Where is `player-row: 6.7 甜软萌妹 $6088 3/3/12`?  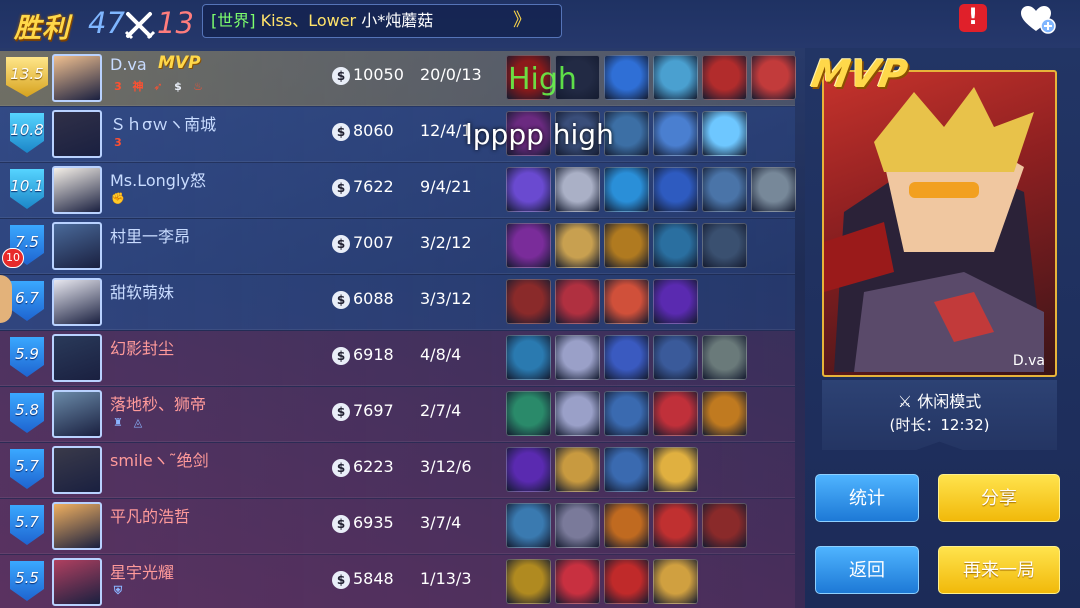 player-row: 6.7 甜软萌妹 $6088 3/3/12 is located at coordinates (397, 302).